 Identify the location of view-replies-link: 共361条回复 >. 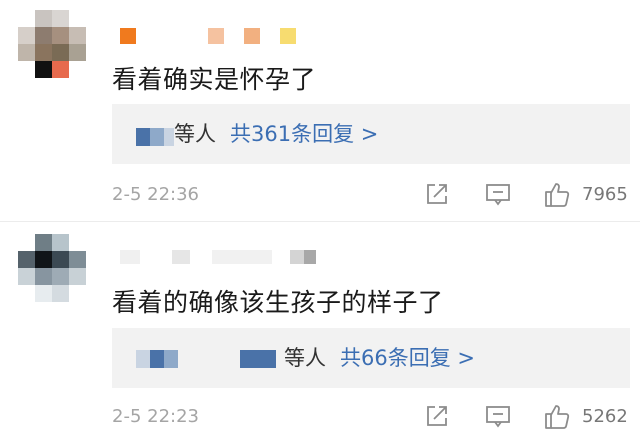
(304, 134).